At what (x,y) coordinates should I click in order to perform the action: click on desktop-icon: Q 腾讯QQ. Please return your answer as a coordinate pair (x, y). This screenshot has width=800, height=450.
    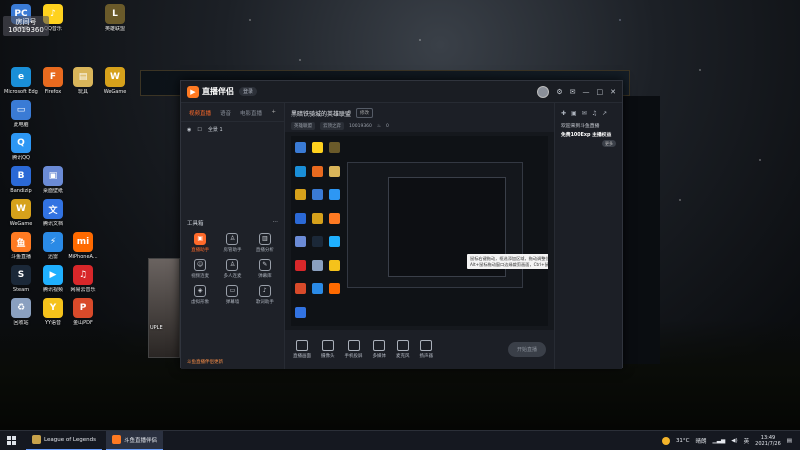
    Looking at the image, I should click on (21, 147).